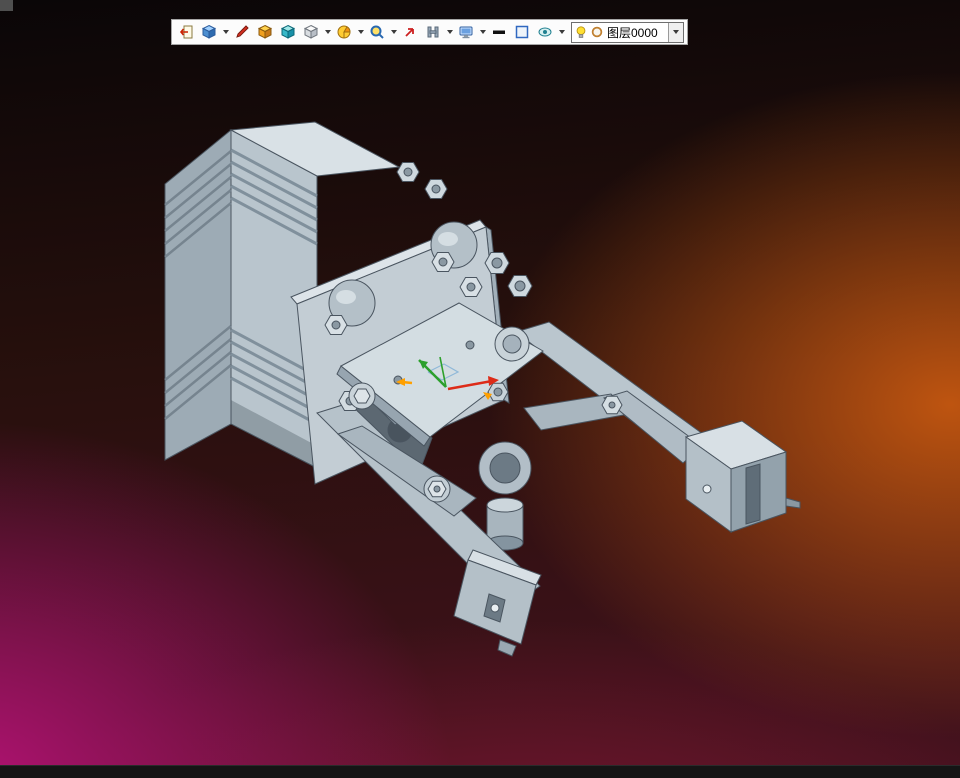 The height and width of the screenshot is (778, 960). I want to click on marker-button, so click(410, 32).